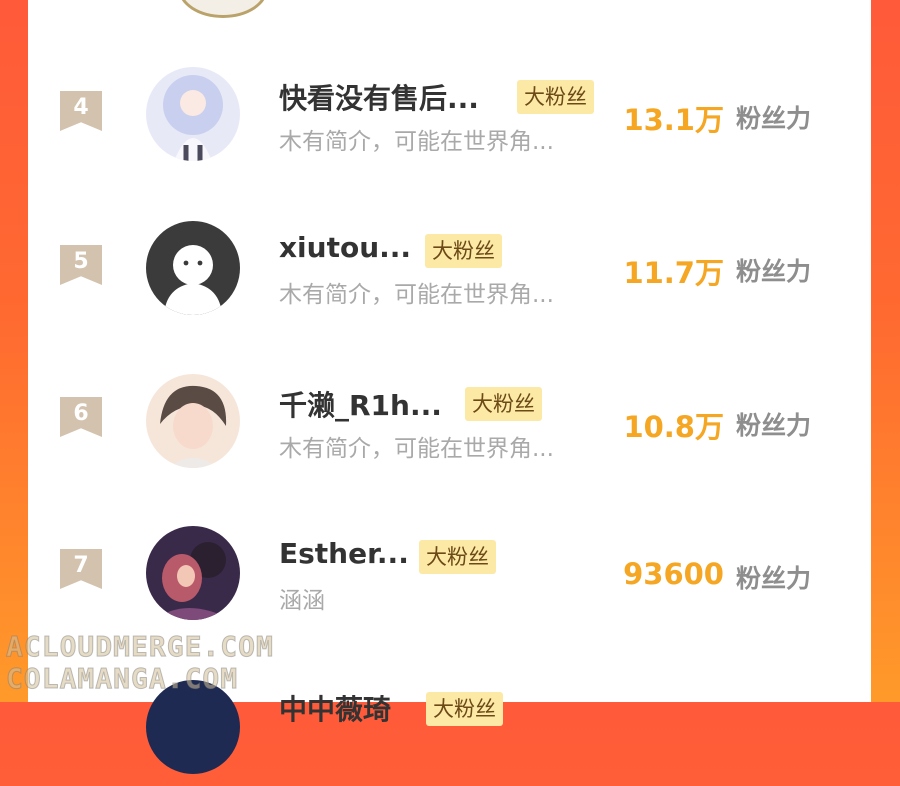 The image size is (900, 786). What do you see at coordinates (223, 9) in the screenshot?
I see `avatar-rank-3-partial` at bounding box center [223, 9].